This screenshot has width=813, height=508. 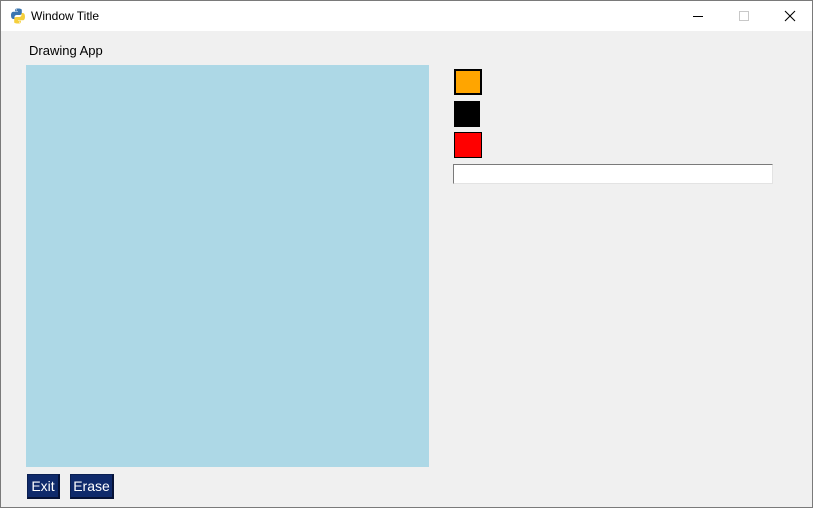 I want to click on app-label: Drawing App, so click(x=66, y=50).